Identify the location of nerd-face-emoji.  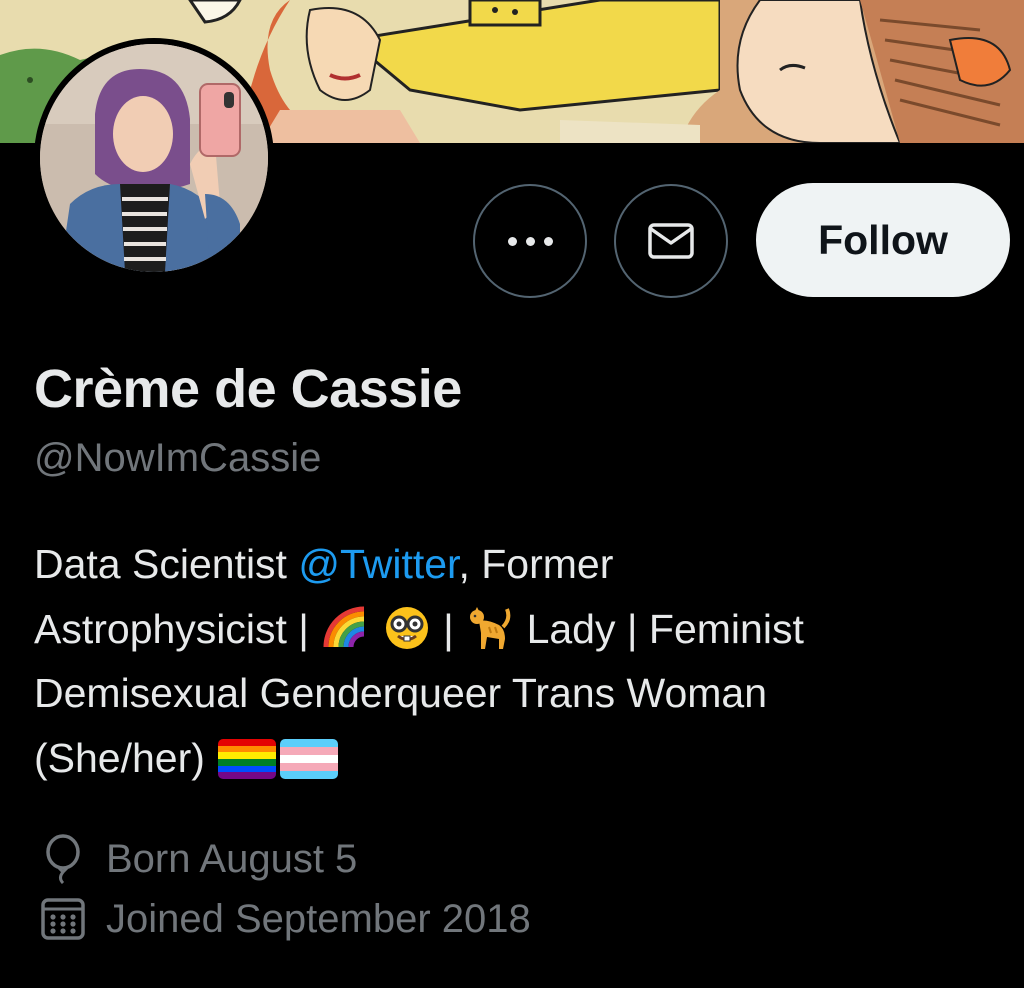
(407, 628).